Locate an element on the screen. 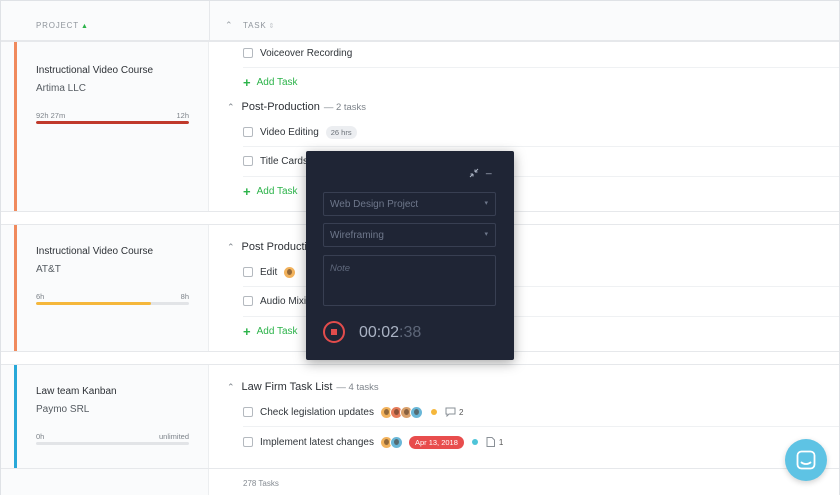 The width and height of the screenshot is (840, 495). task-list-name: Law Firm Task List is located at coordinates (287, 387).